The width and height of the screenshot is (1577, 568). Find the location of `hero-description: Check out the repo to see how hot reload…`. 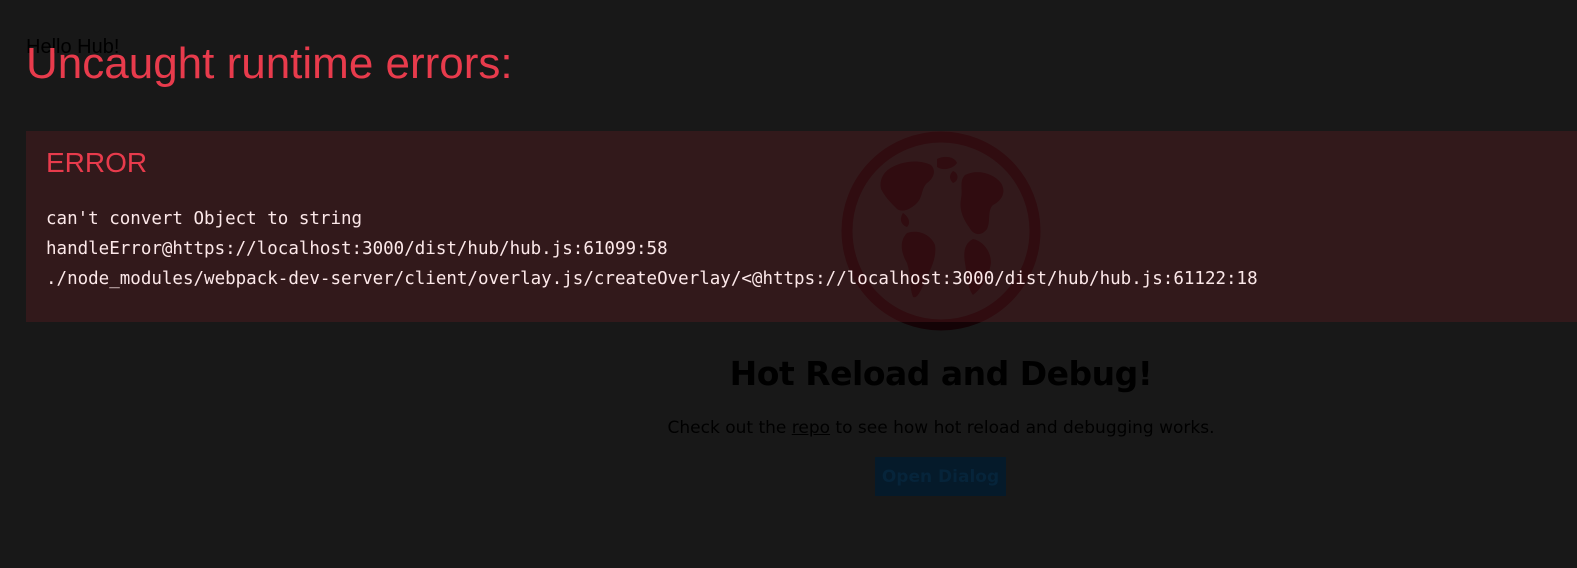

hero-description: Check out the repo to see how hot reload… is located at coordinates (788, 428).